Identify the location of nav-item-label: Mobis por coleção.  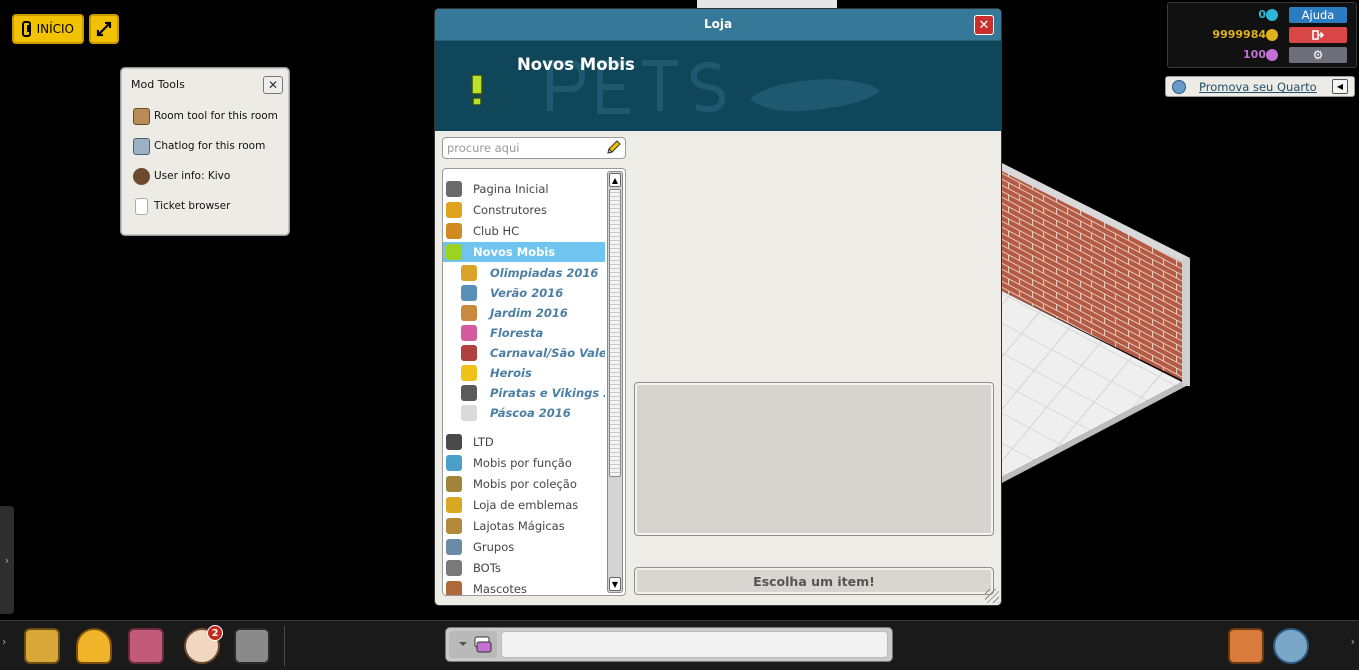
(525, 484).